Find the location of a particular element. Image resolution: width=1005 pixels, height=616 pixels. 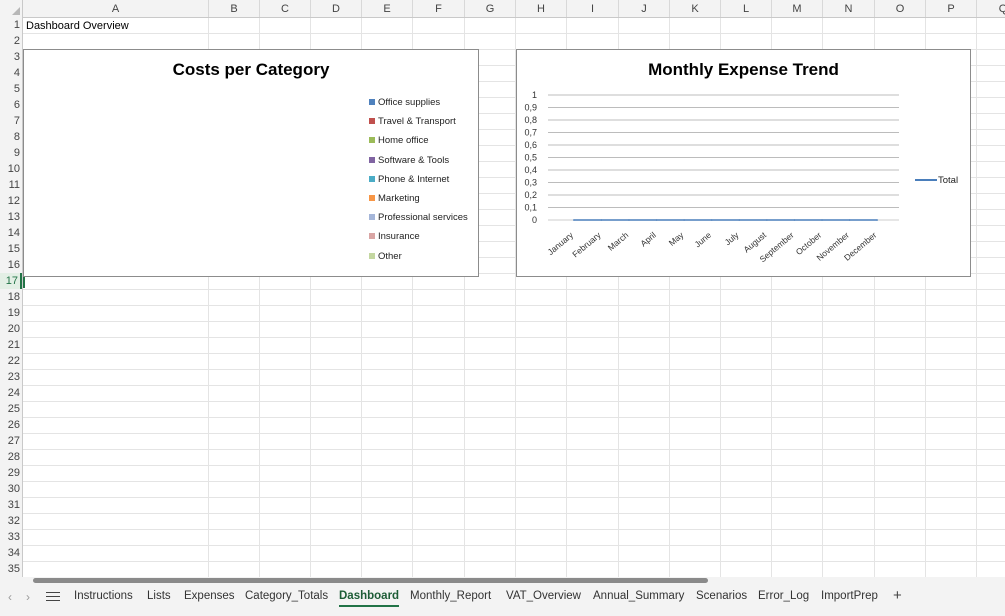

sheet-tab-importprep: ImportPrep is located at coordinates (849, 596).